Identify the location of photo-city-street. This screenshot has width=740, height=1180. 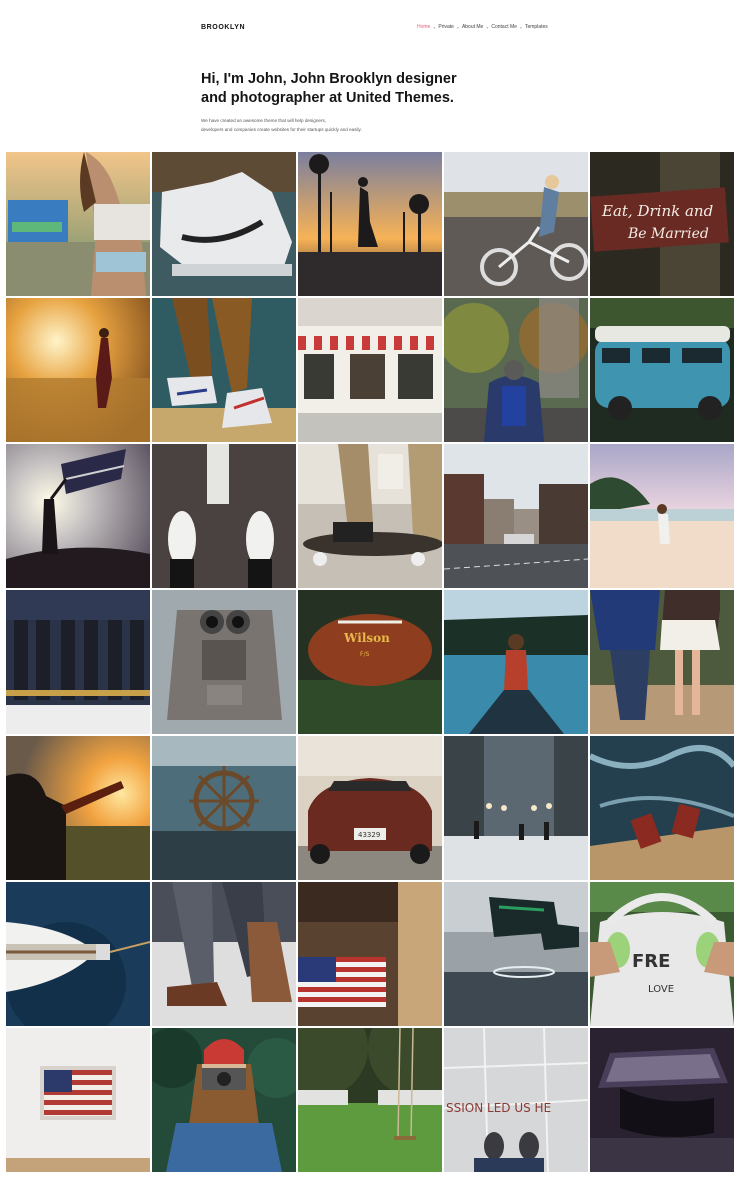
(516, 516).